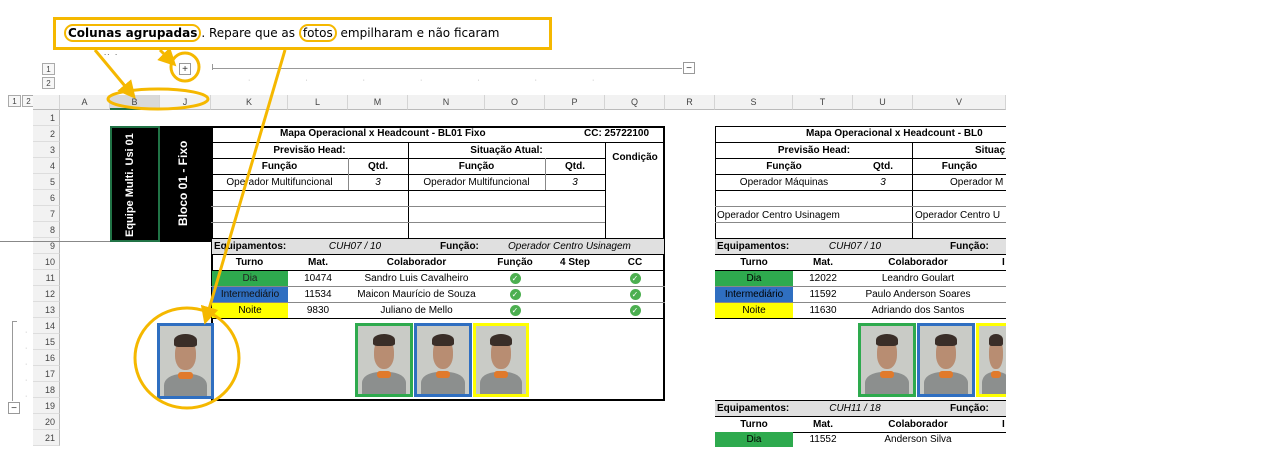 The image size is (1263, 469). What do you see at coordinates (185, 67) in the screenshot?
I see `highlight-expand-ellipse` at bounding box center [185, 67].